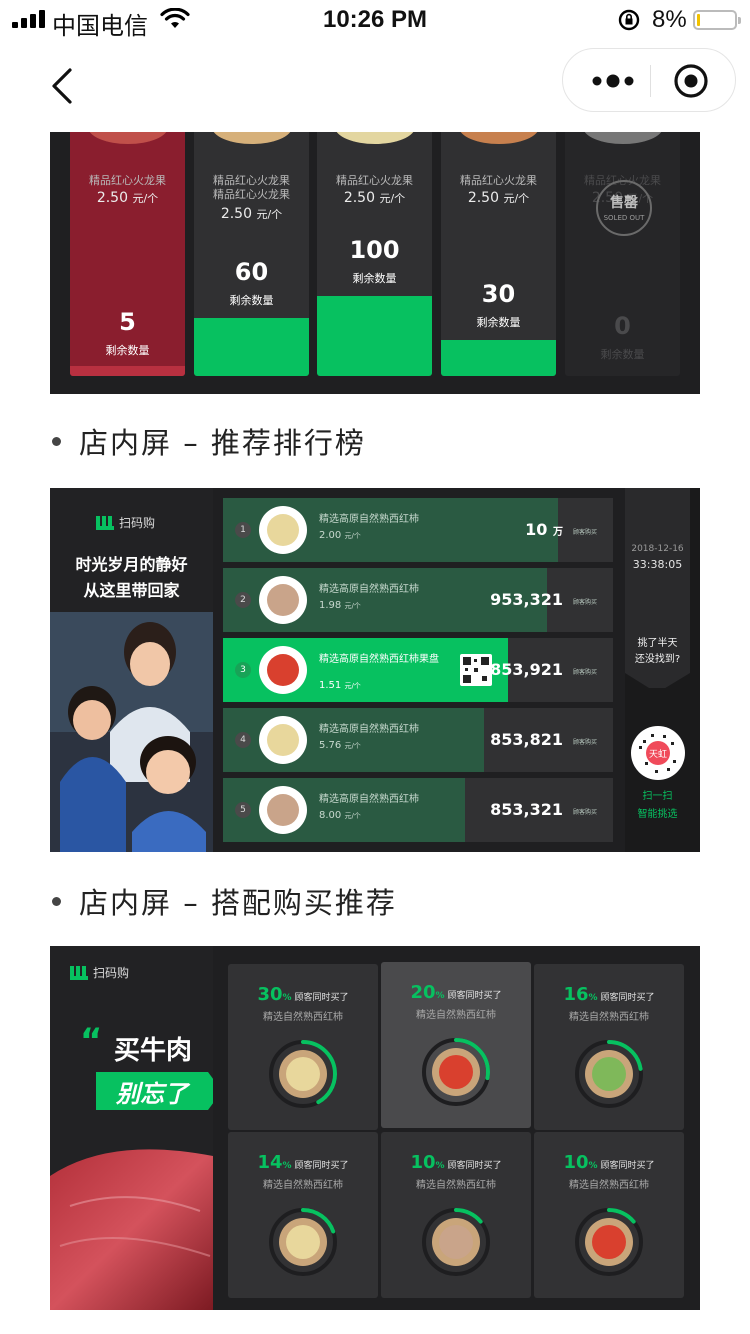  What do you see at coordinates (238, 903) in the screenshot?
I see `section-title-text: 店内屏 – 搭配购买推荐` at bounding box center [238, 903].